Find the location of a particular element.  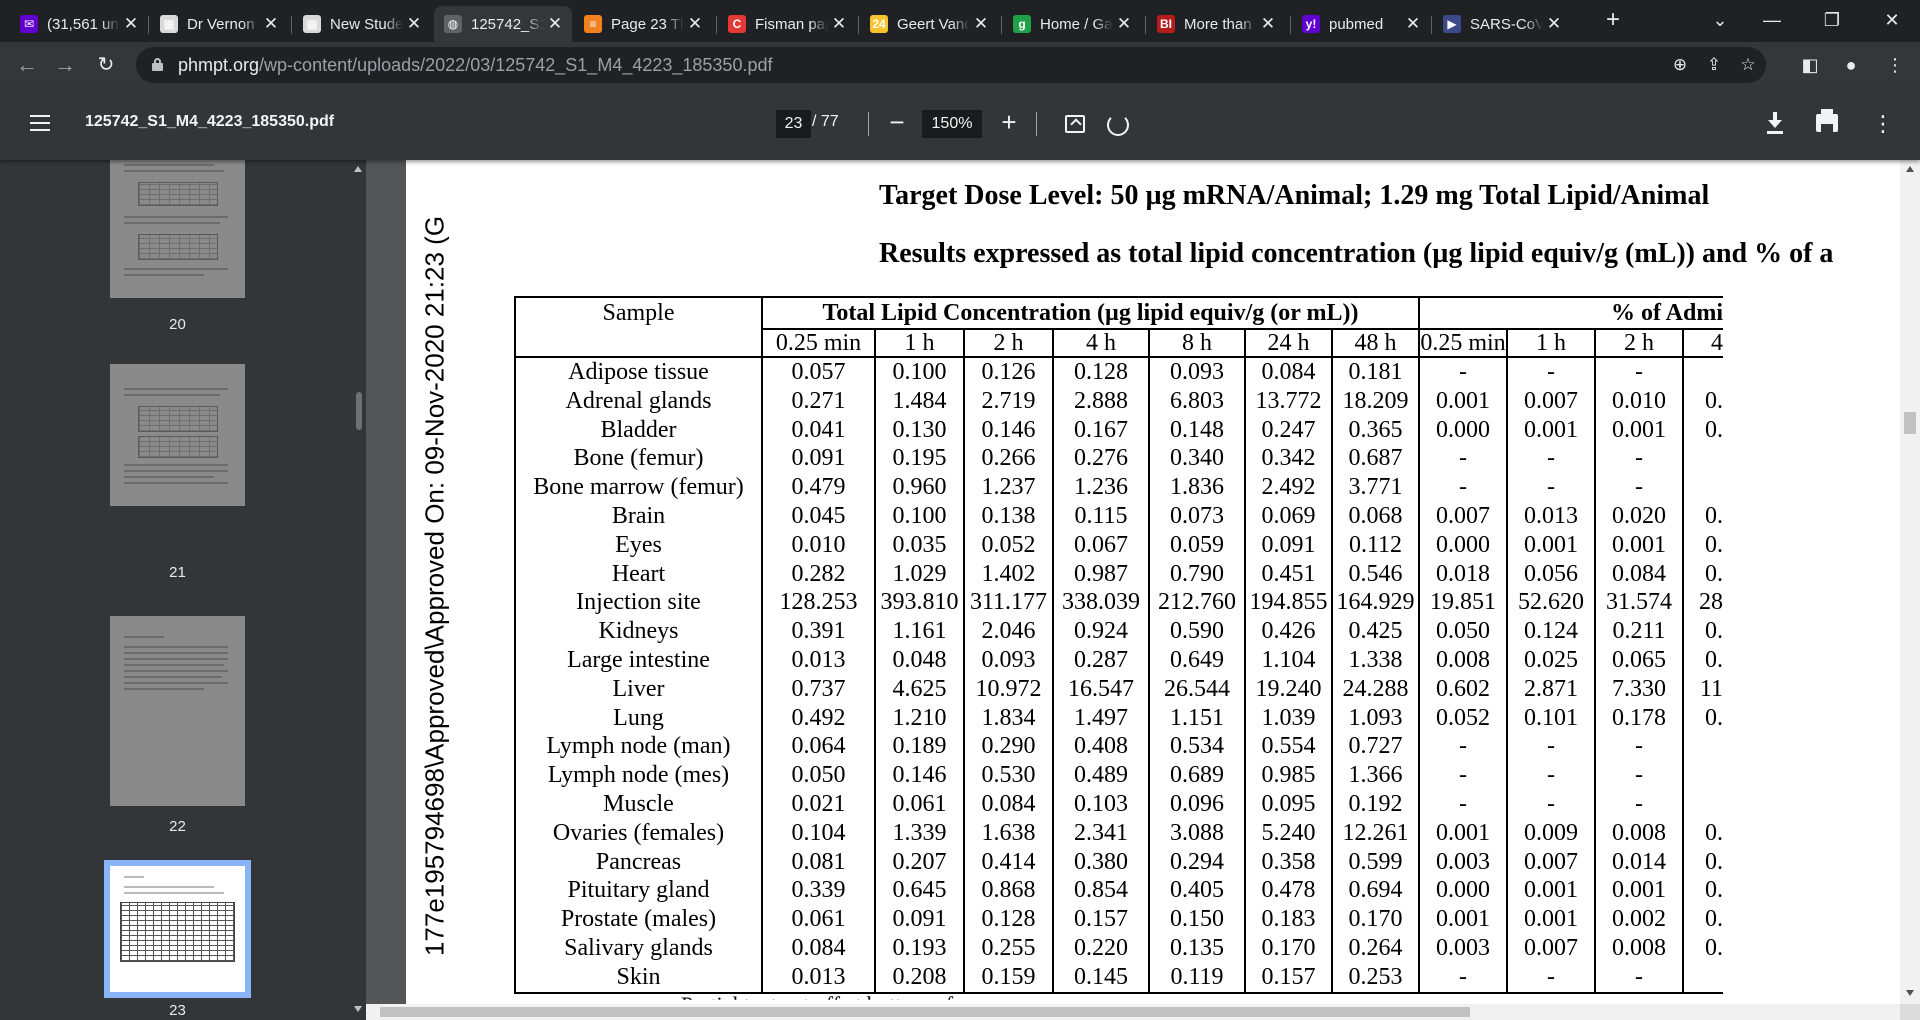

lock-icon is located at coordinates (157, 64).